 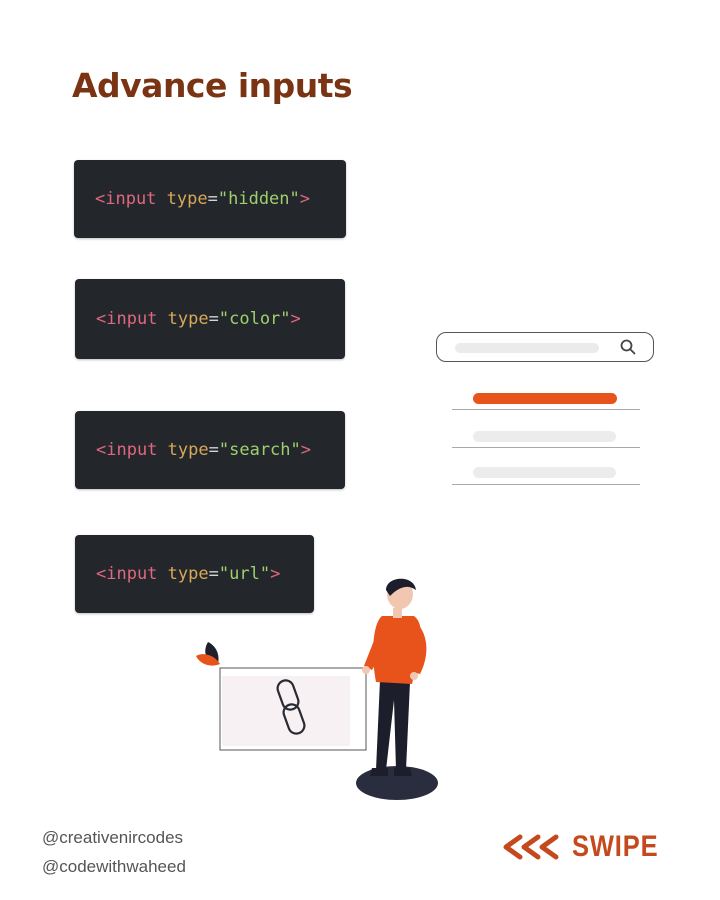 I want to click on swipe-indicator: SWIPE, so click(x=587, y=847).